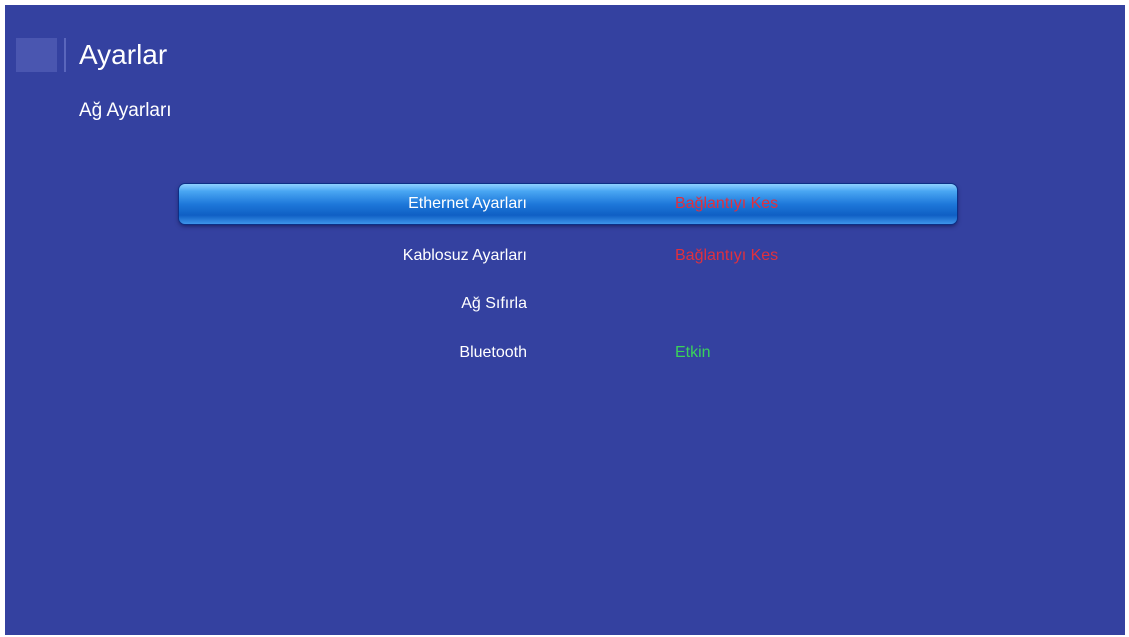  Describe the element at coordinates (467, 203) in the screenshot. I see `menu-item-label: Ethernet Ayarları` at that location.